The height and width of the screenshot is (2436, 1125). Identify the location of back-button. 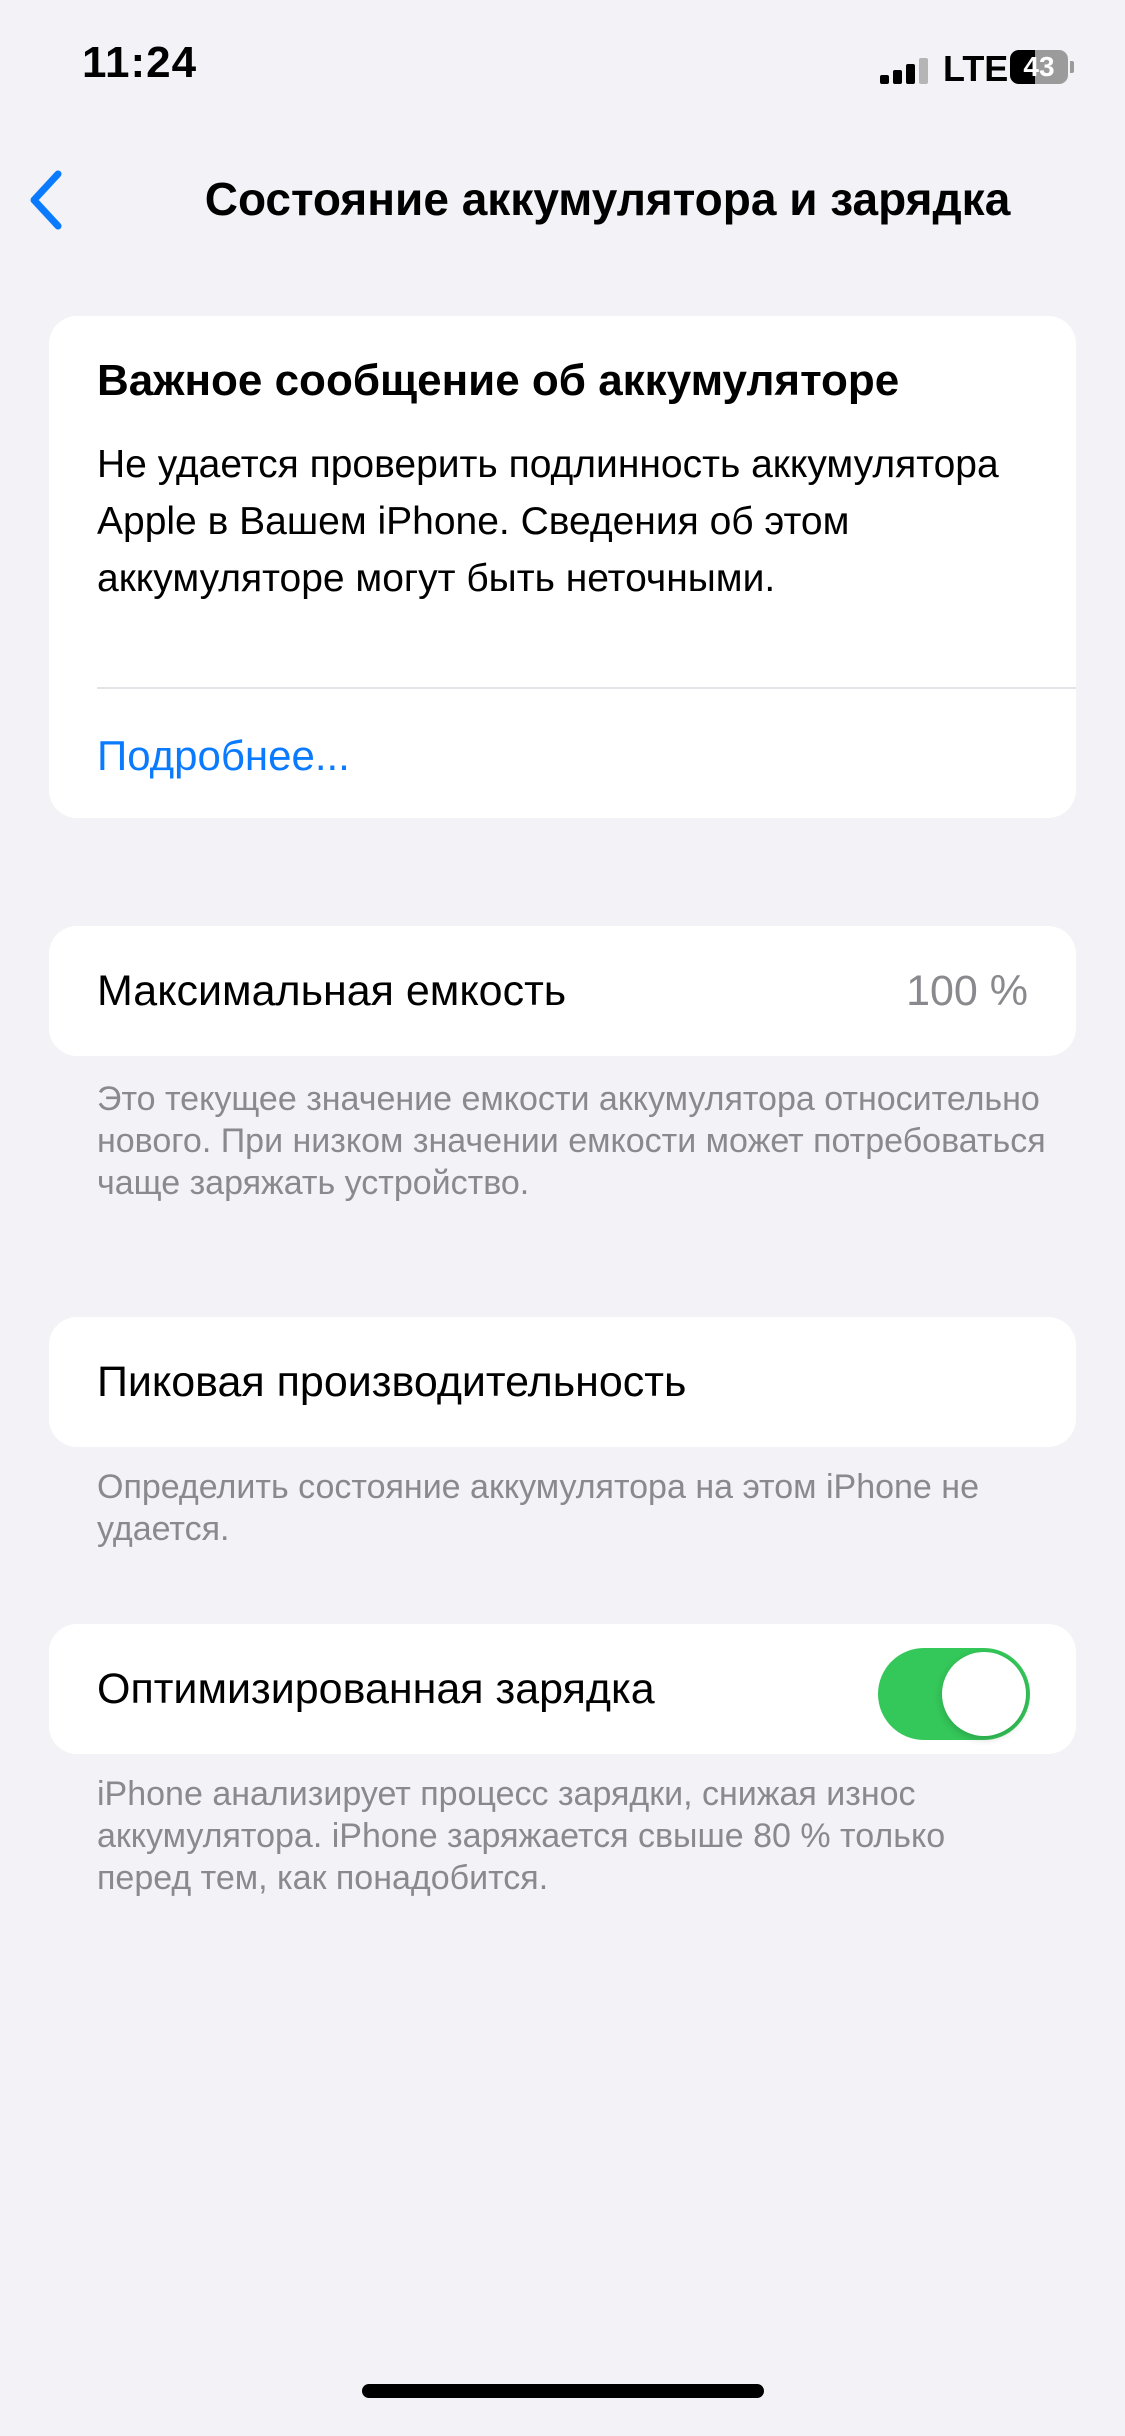
(46, 200).